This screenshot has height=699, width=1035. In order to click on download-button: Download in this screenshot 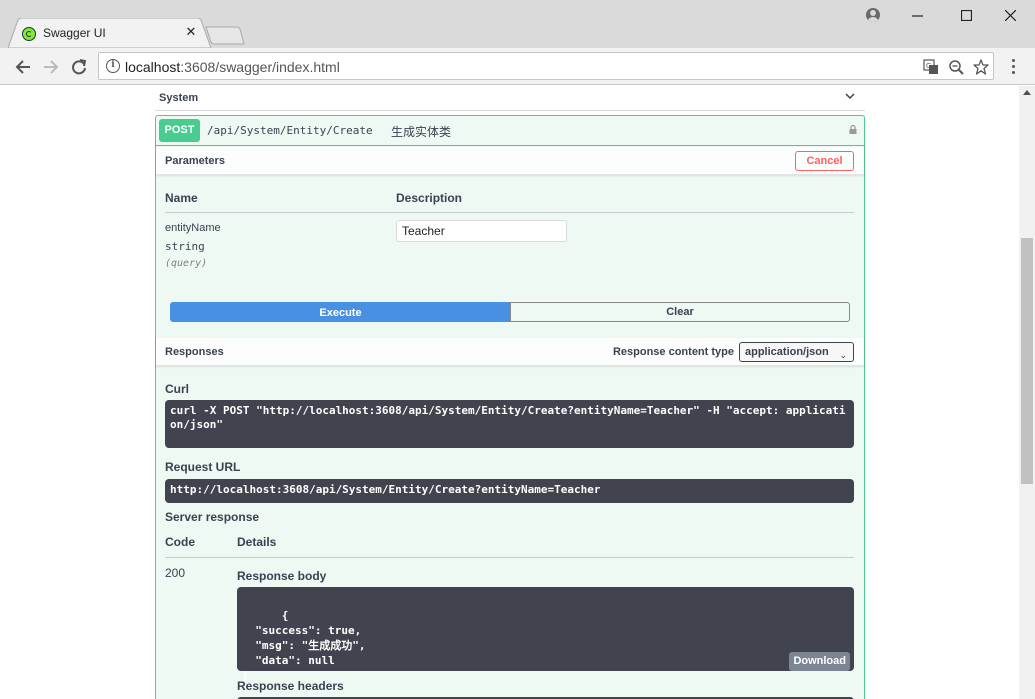, I will do `click(819, 661)`.